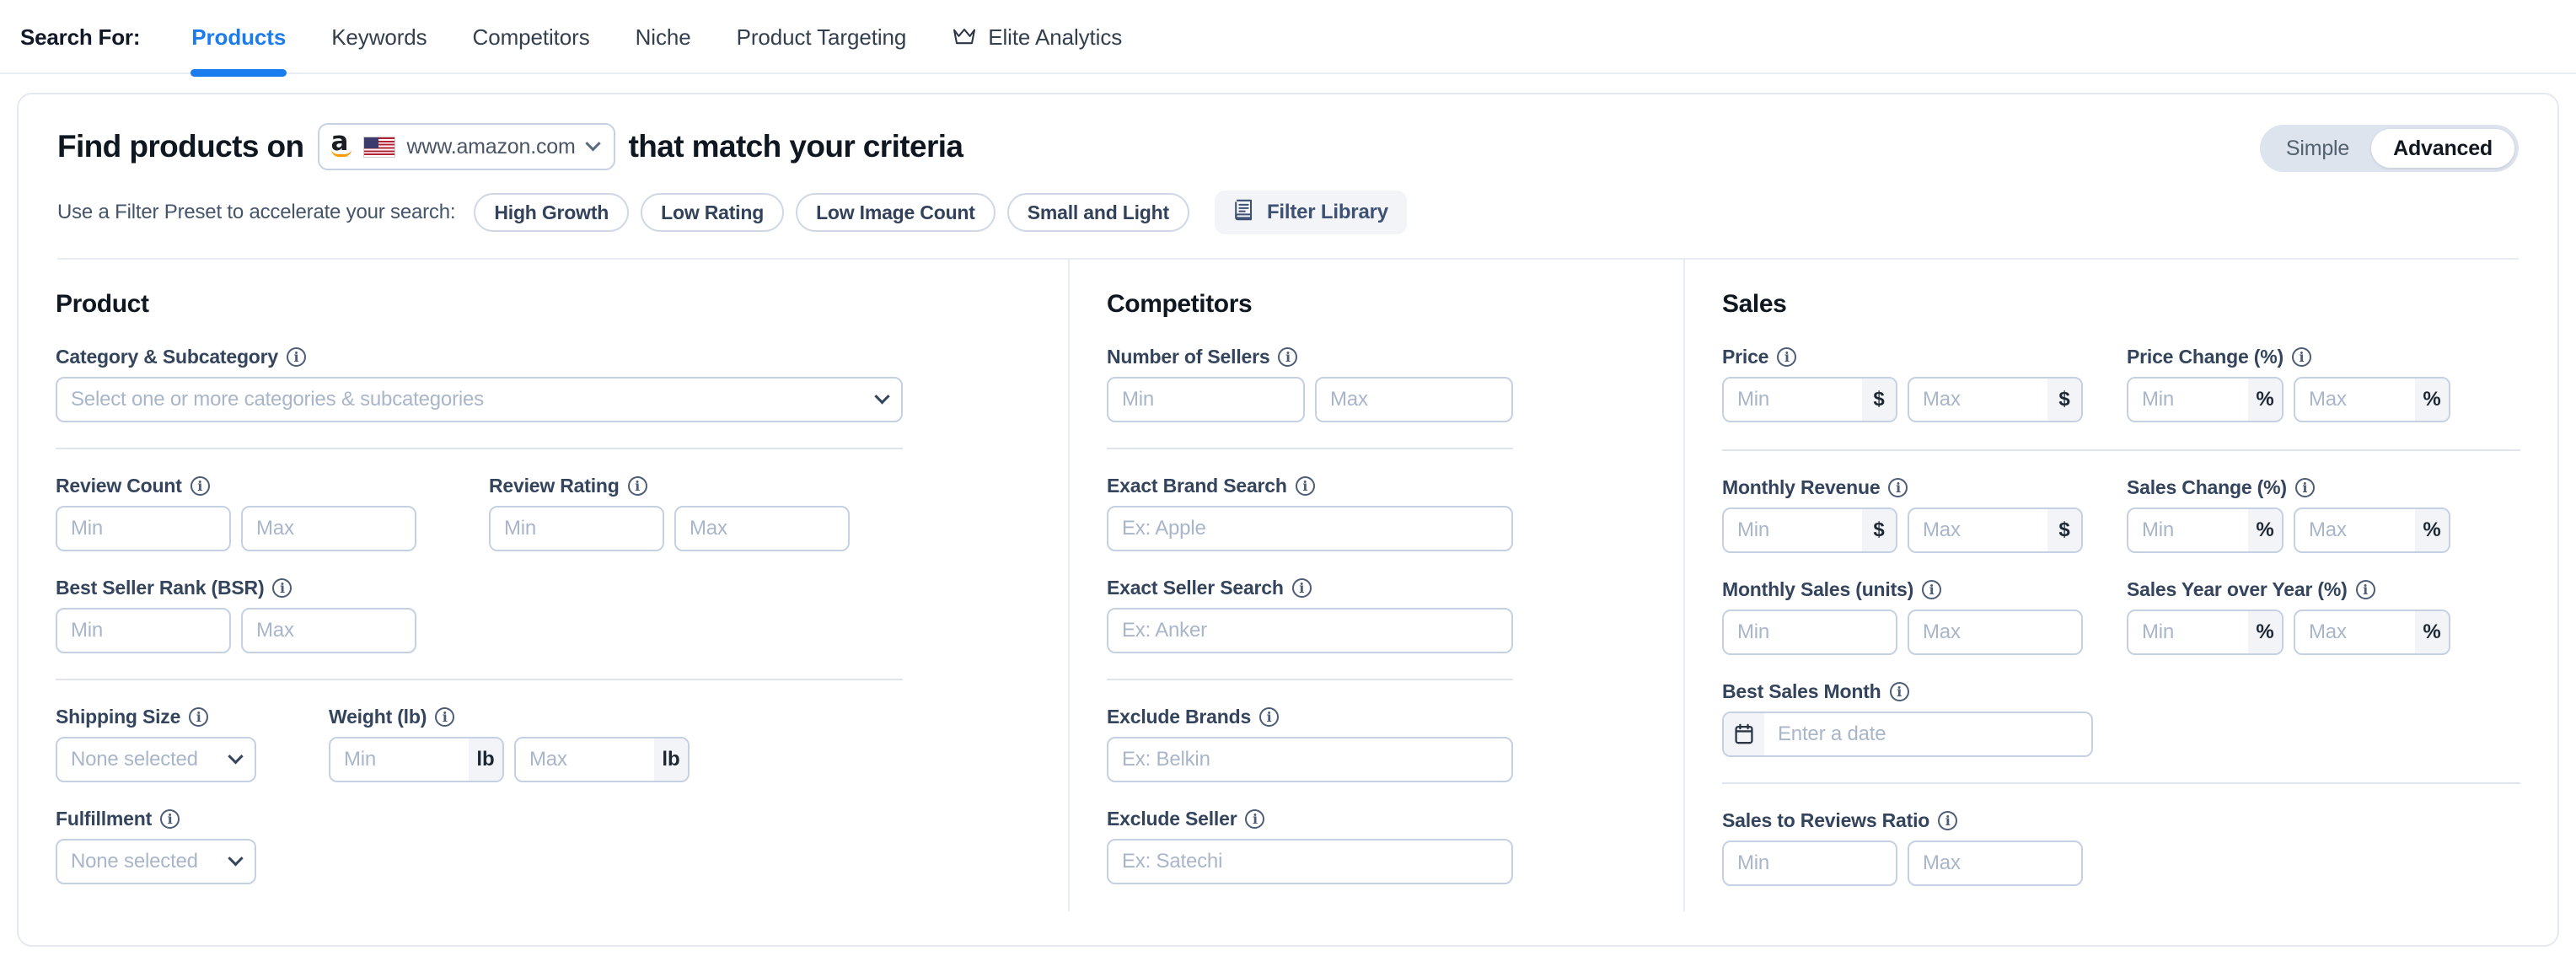 This screenshot has height=956, width=2576. I want to click on bsr-min-input: Min, so click(143, 630).